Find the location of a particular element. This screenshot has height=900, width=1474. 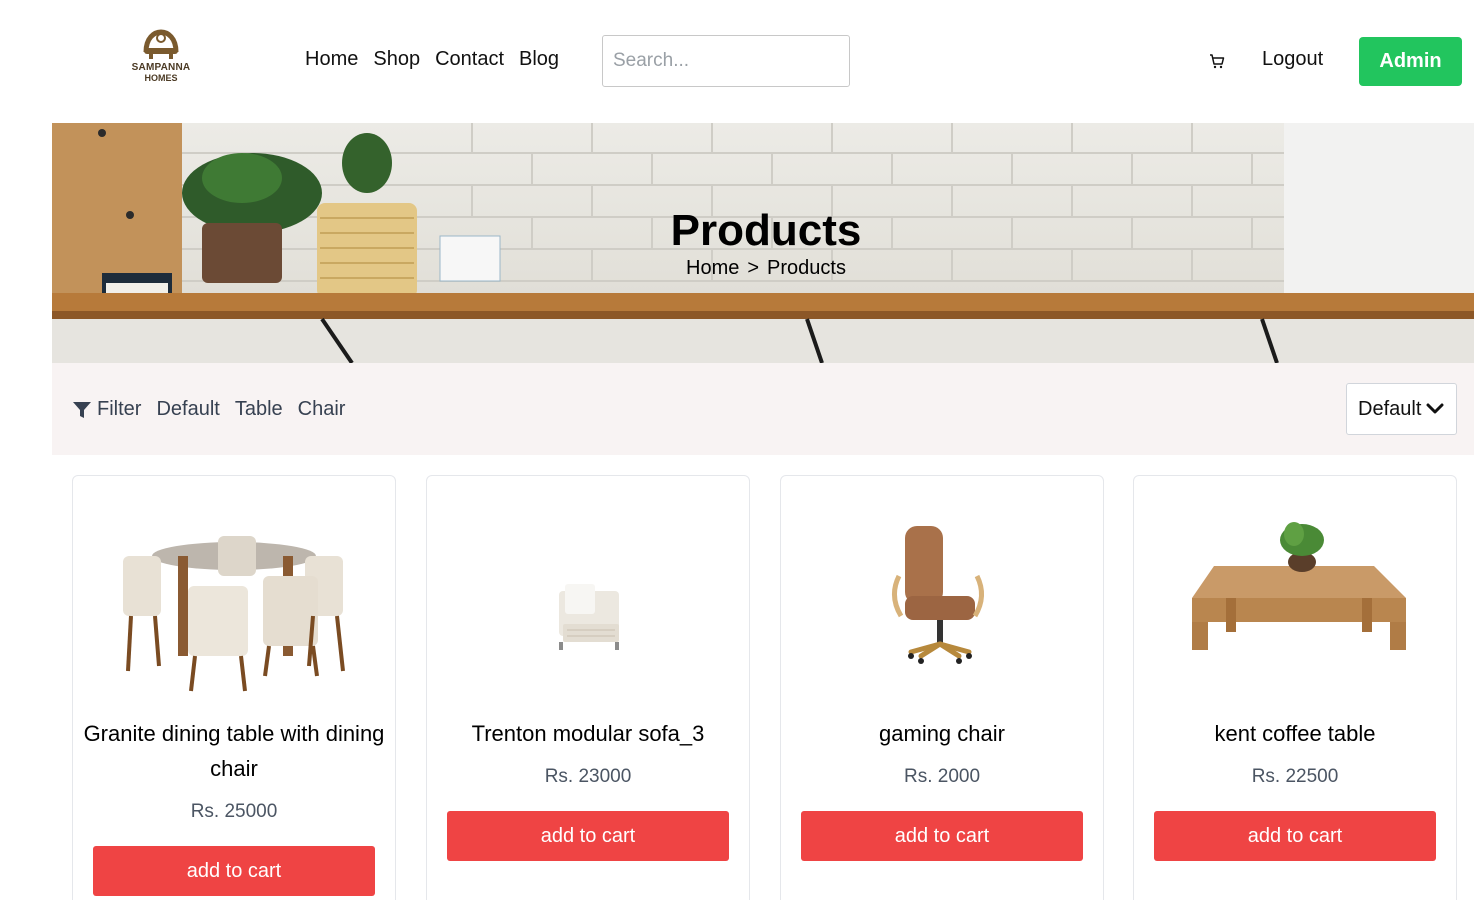

main-nav: Home Shop Contact Blog is located at coordinates (432, 59).